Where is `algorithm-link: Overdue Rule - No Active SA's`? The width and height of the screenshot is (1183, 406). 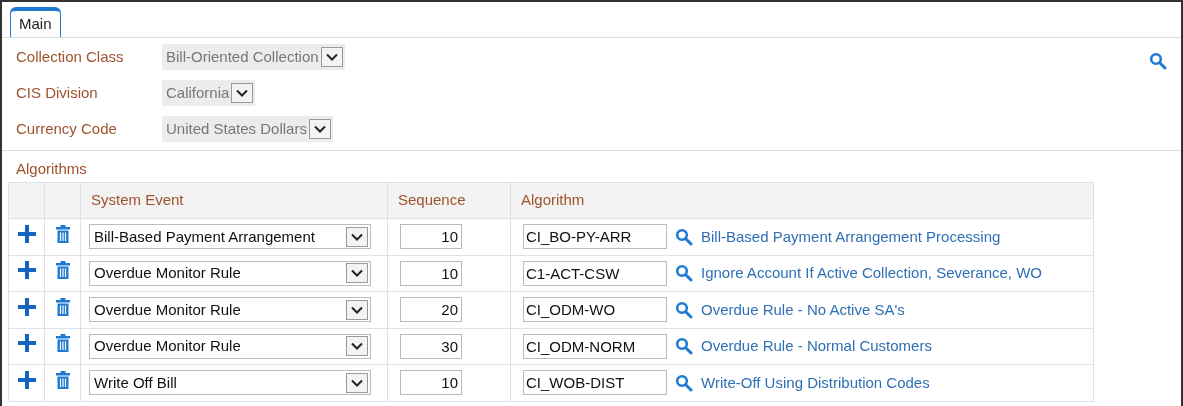 algorithm-link: Overdue Rule - No Active SA's is located at coordinates (803, 309).